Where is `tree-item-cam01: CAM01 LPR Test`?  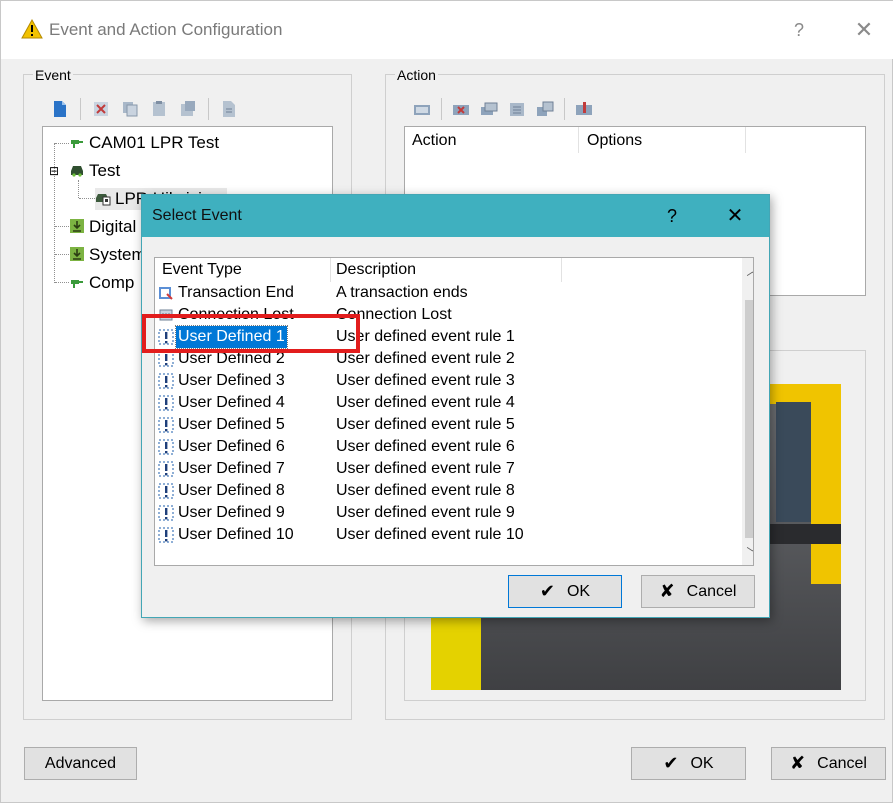 tree-item-cam01: CAM01 LPR Test is located at coordinates (144, 143).